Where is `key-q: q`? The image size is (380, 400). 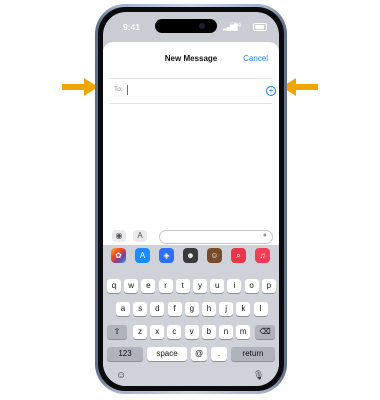 key-q: q is located at coordinates (114, 286).